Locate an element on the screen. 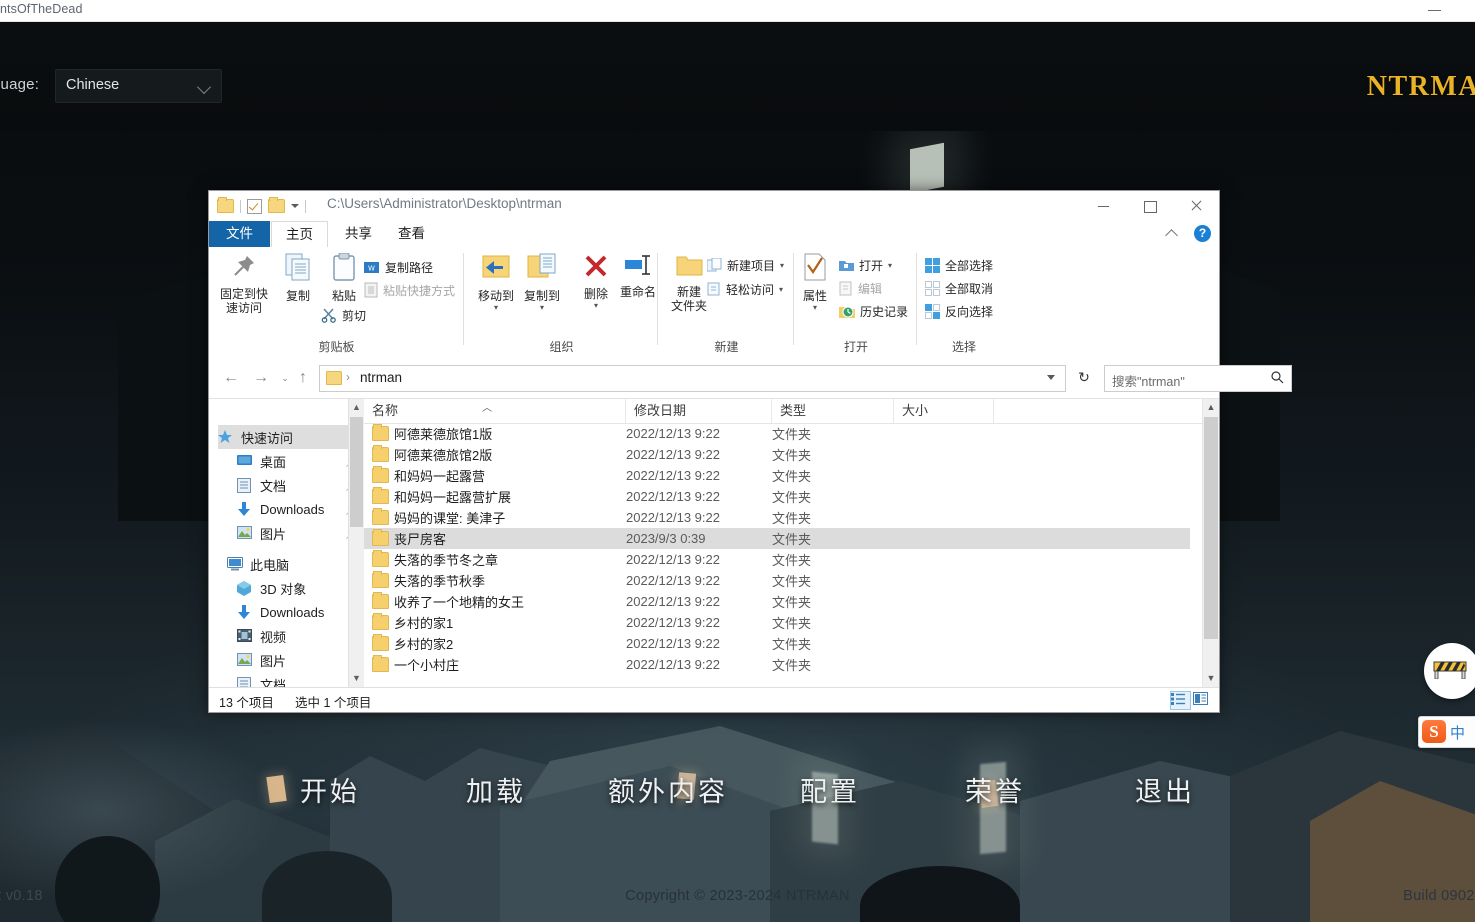  tab-home: 主页 is located at coordinates (299, 234).